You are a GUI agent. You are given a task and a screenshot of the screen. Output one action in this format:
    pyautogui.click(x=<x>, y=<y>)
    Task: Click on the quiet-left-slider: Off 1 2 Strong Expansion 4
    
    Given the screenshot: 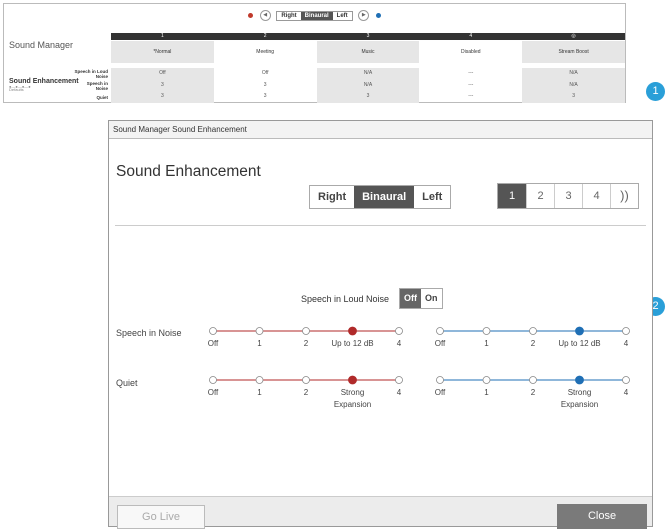 What is the action you would take?
    pyautogui.click(x=532, y=397)
    